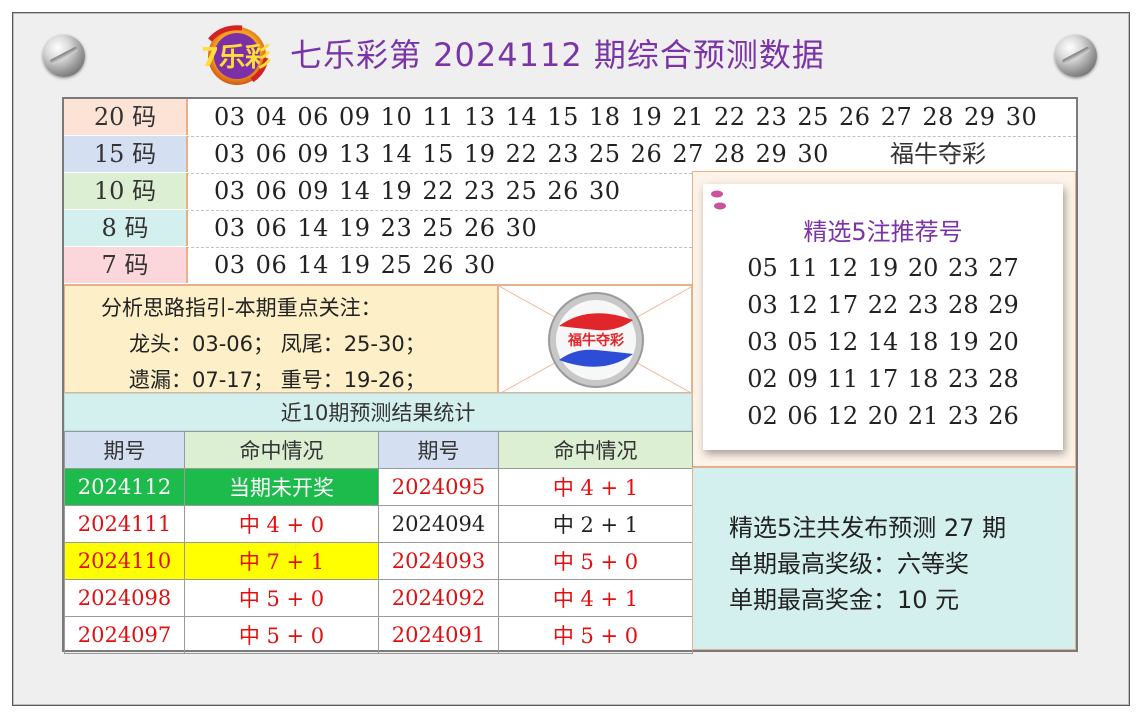  What do you see at coordinates (124, 487) in the screenshot?
I see `period-cell: 2024112` at bounding box center [124, 487].